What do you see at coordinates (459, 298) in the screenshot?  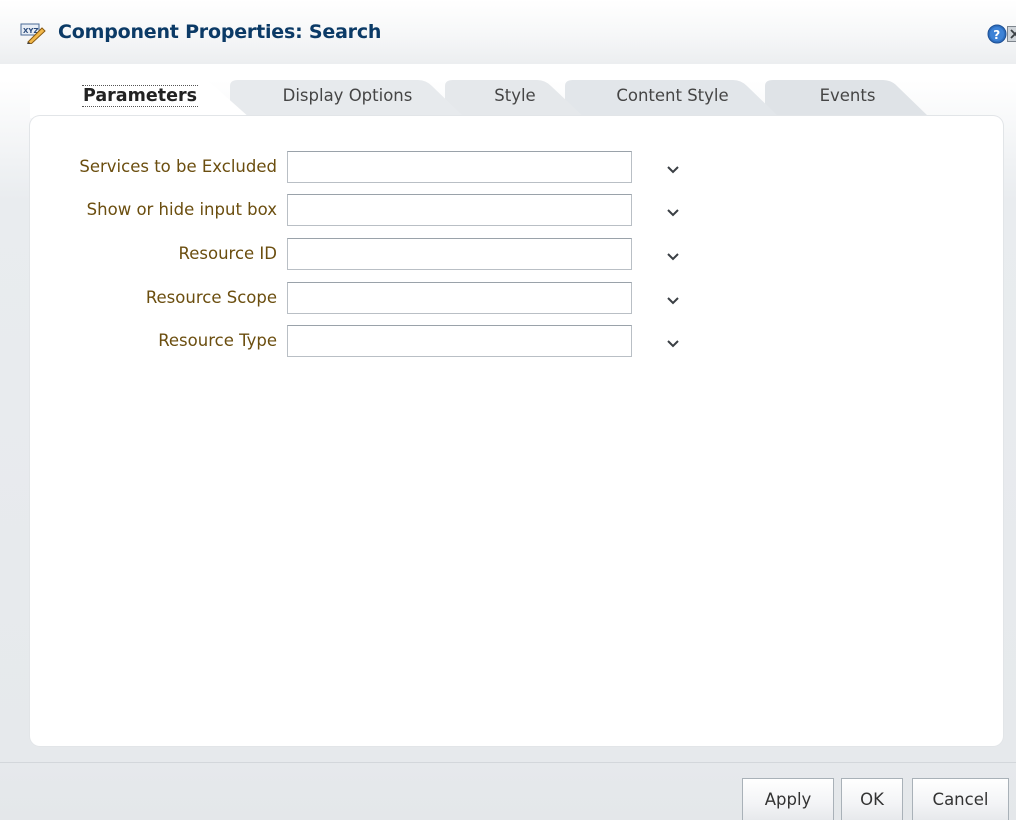 I see `resource-scope-input` at bounding box center [459, 298].